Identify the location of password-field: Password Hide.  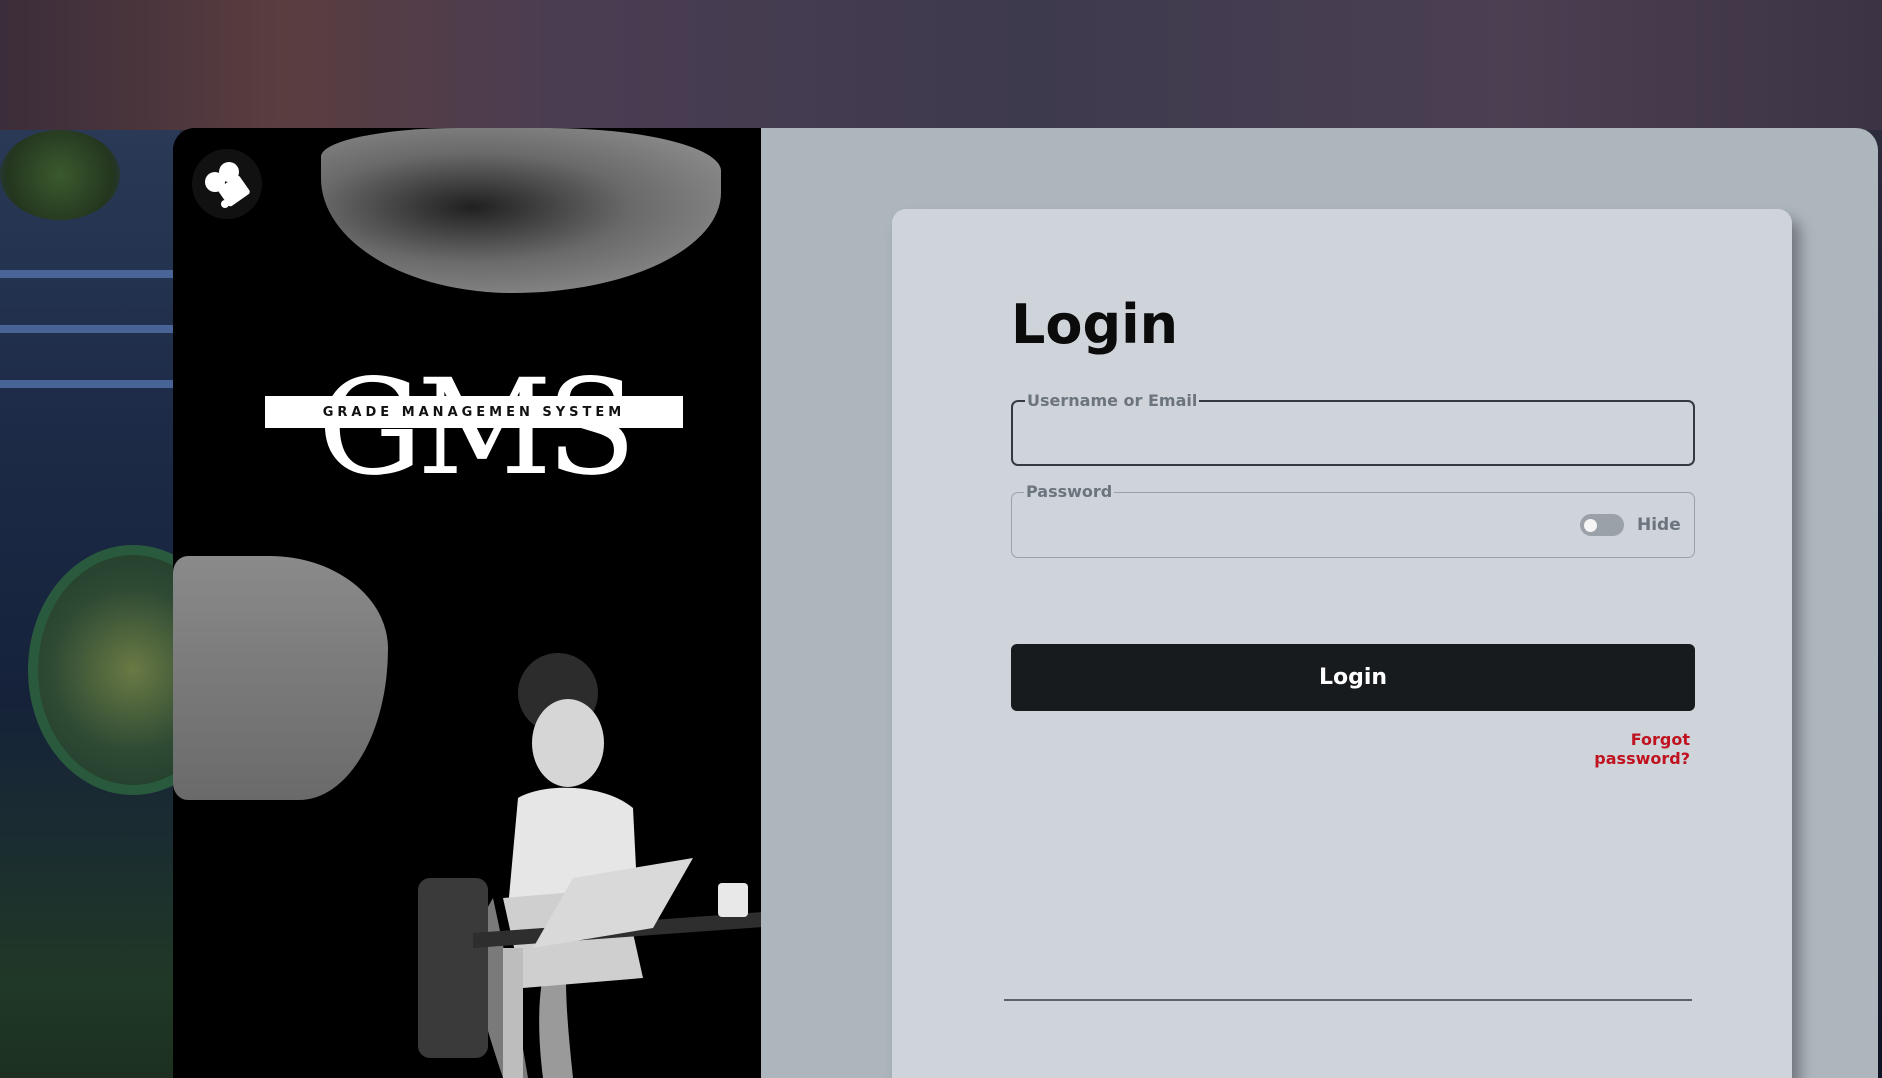
(1353, 520).